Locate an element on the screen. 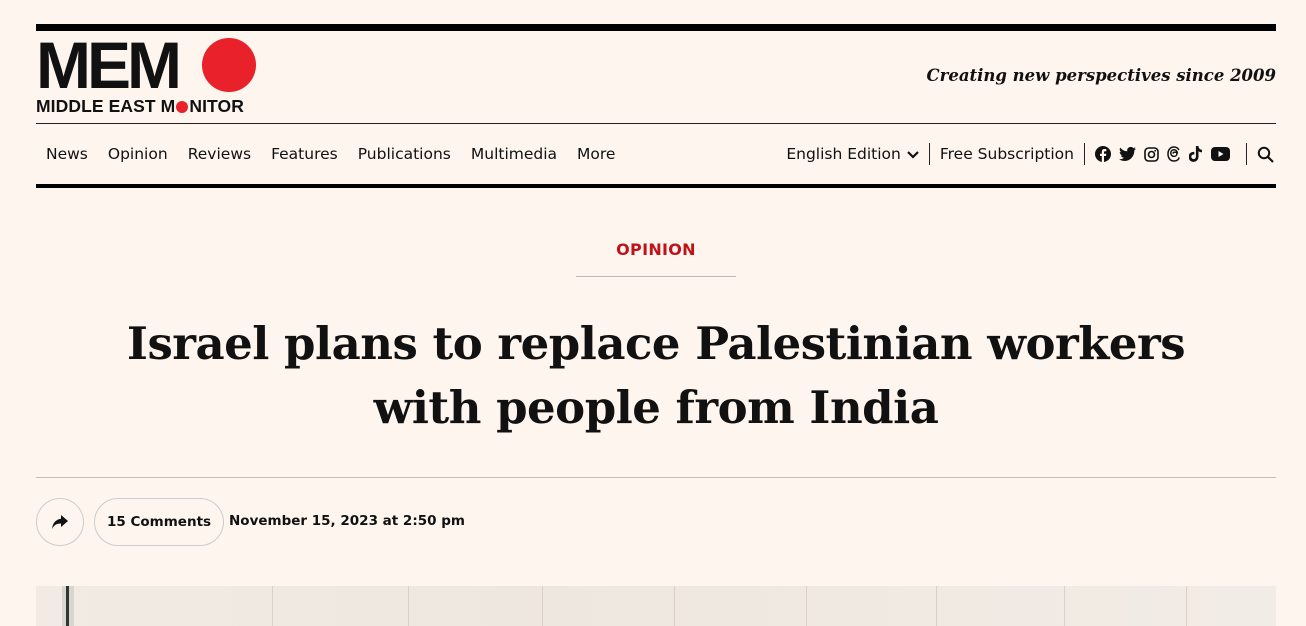  share-button is located at coordinates (60, 522).